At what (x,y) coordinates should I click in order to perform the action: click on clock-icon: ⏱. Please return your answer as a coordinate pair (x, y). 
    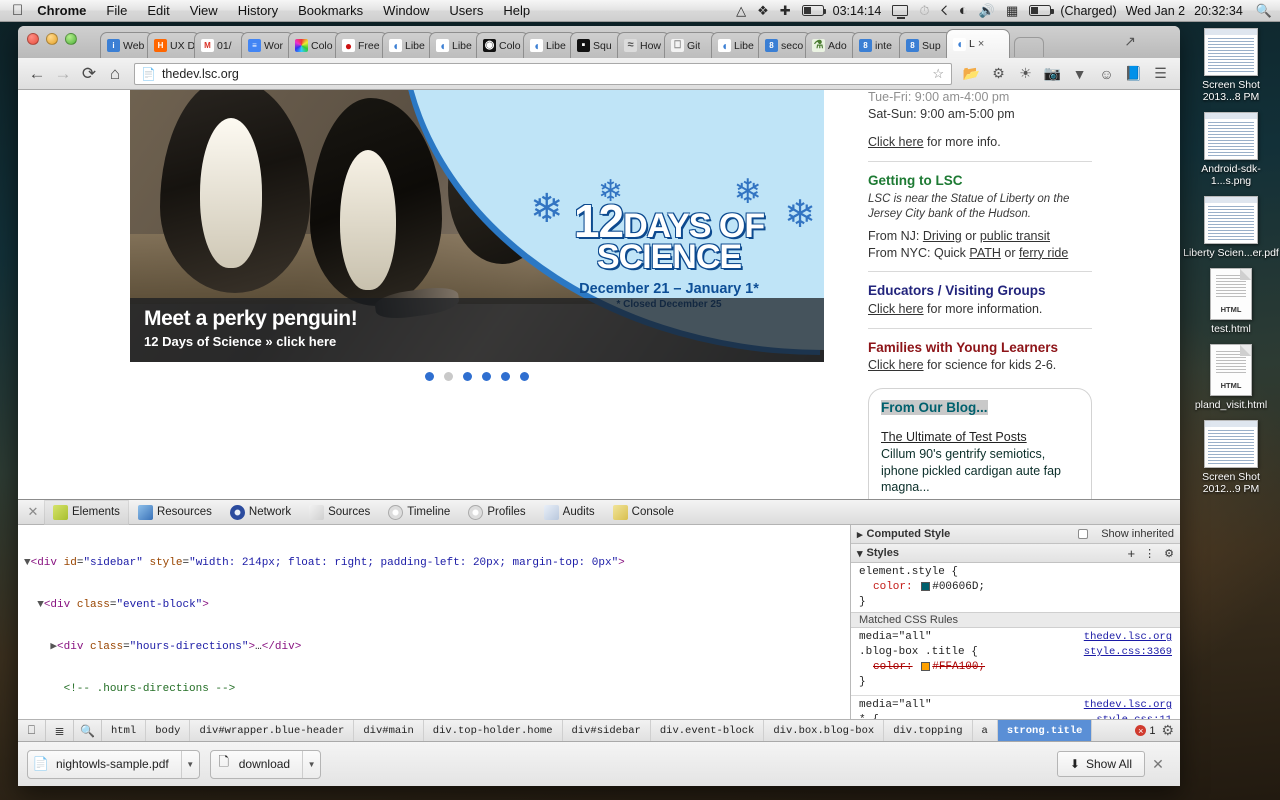
    Looking at the image, I should click on (924, 11).